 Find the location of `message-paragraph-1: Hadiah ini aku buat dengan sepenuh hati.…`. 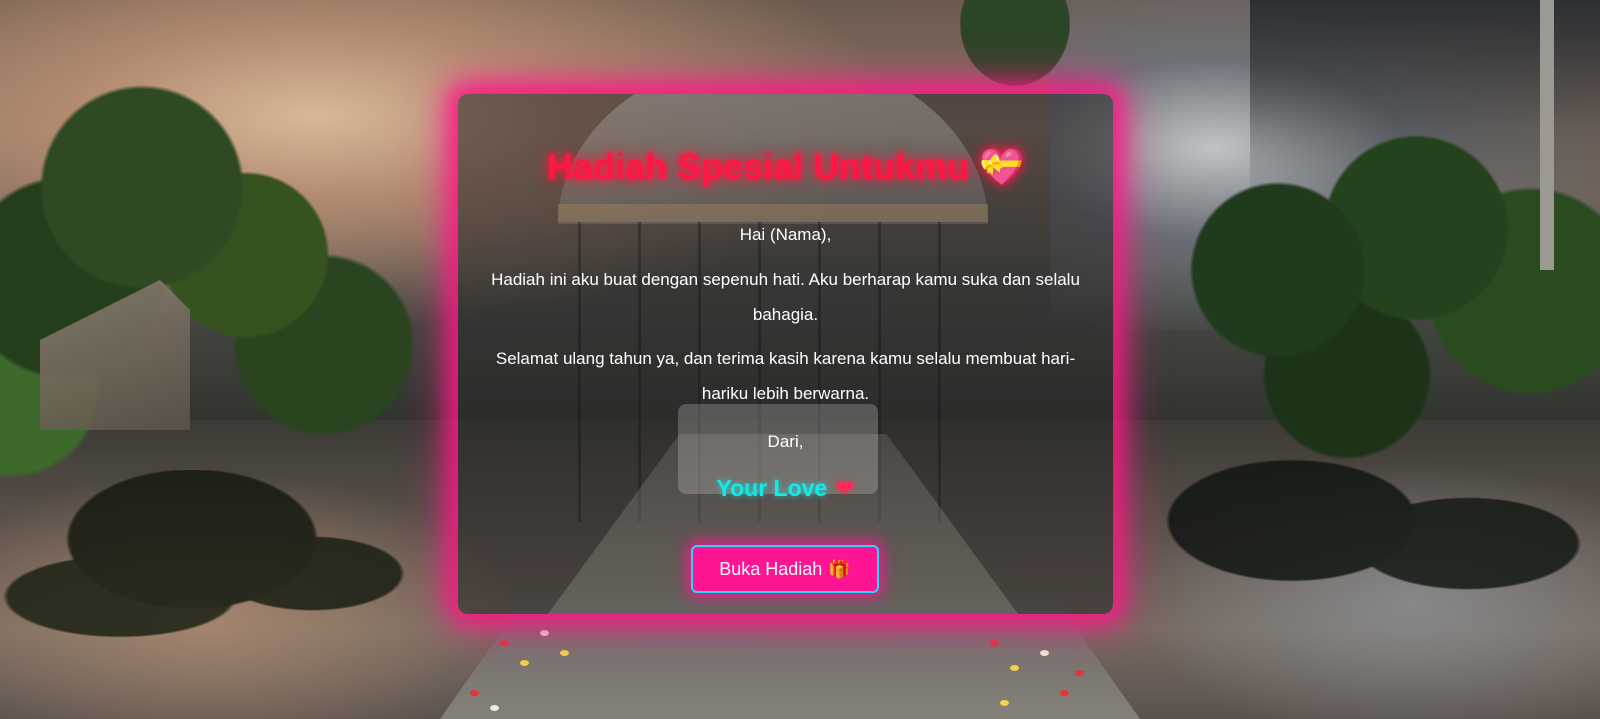

message-paragraph-1: Hadiah ini aku buat dengan sepenuh hati.… is located at coordinates (785, 297).